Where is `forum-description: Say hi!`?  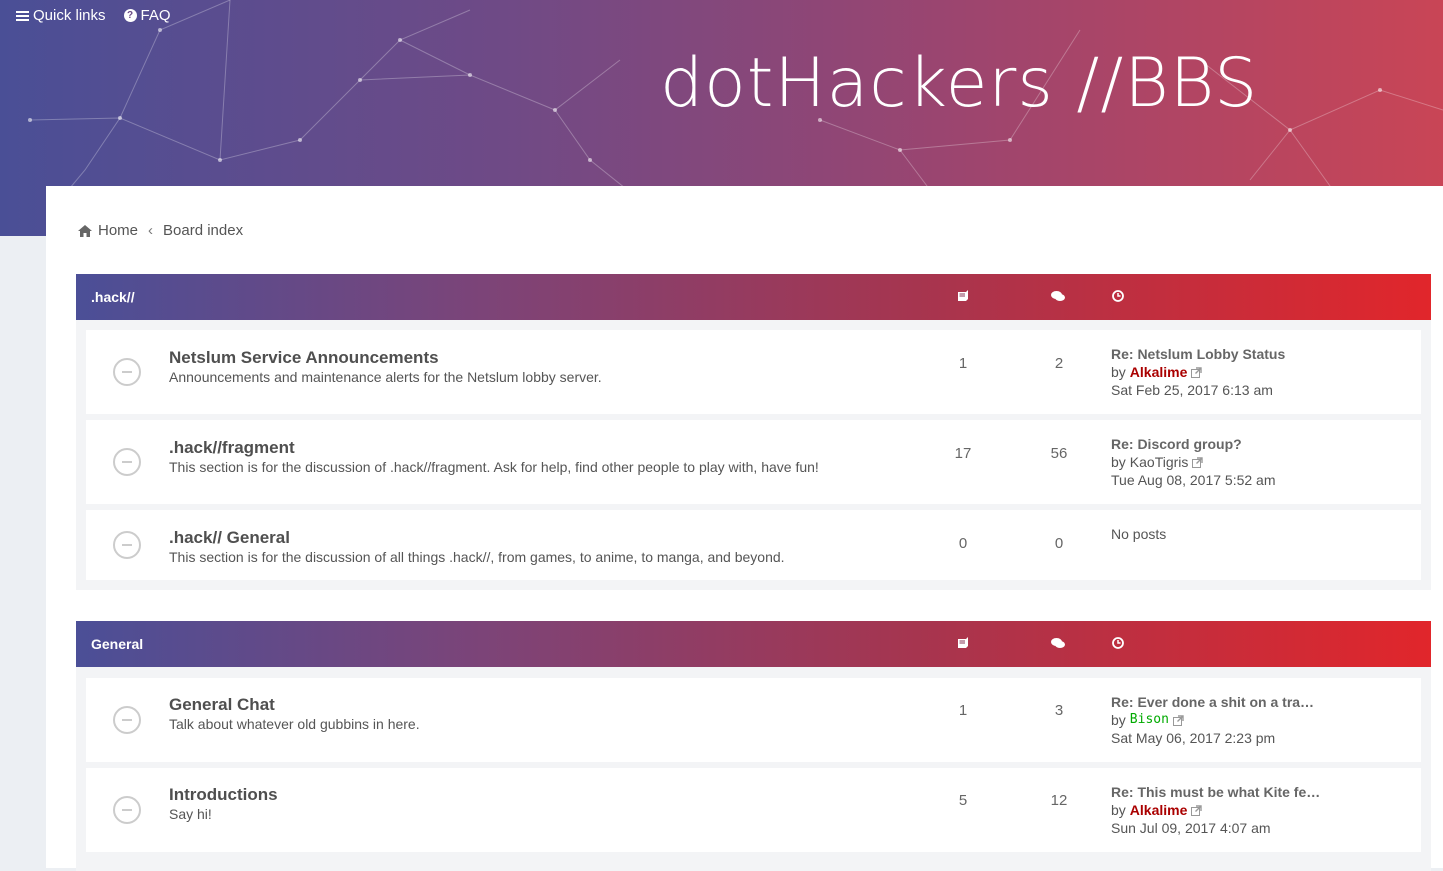 forum-description: Say hi! is located at coordinates (190, 814).